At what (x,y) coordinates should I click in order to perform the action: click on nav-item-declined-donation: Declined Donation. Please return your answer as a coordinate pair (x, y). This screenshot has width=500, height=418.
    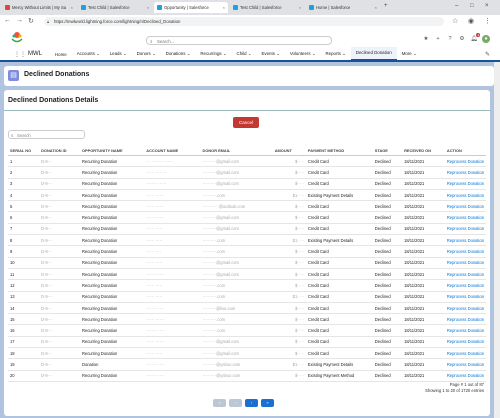
    Looking at the image, I should click on (373, 54).